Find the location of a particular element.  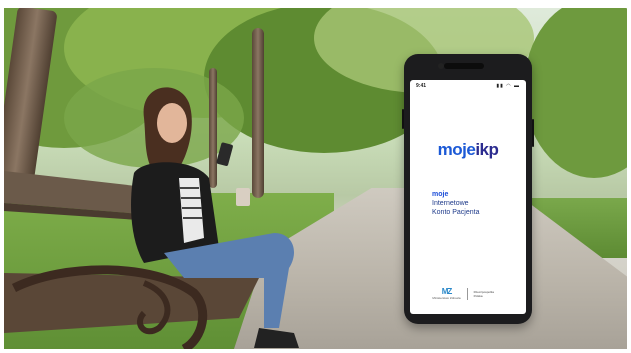

app-logo: mojeikp is located at coordinates (468, 150).